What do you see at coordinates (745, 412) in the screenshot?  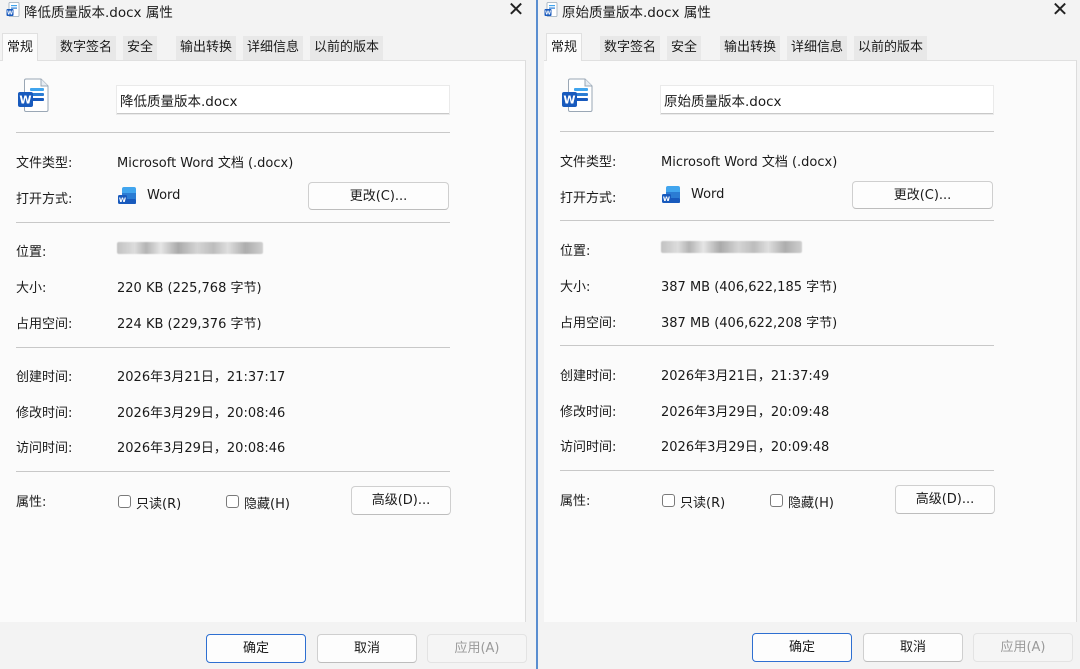 I see `modified-value: 2026年3月29日，20:09:48` at bounding box center [745, 412].